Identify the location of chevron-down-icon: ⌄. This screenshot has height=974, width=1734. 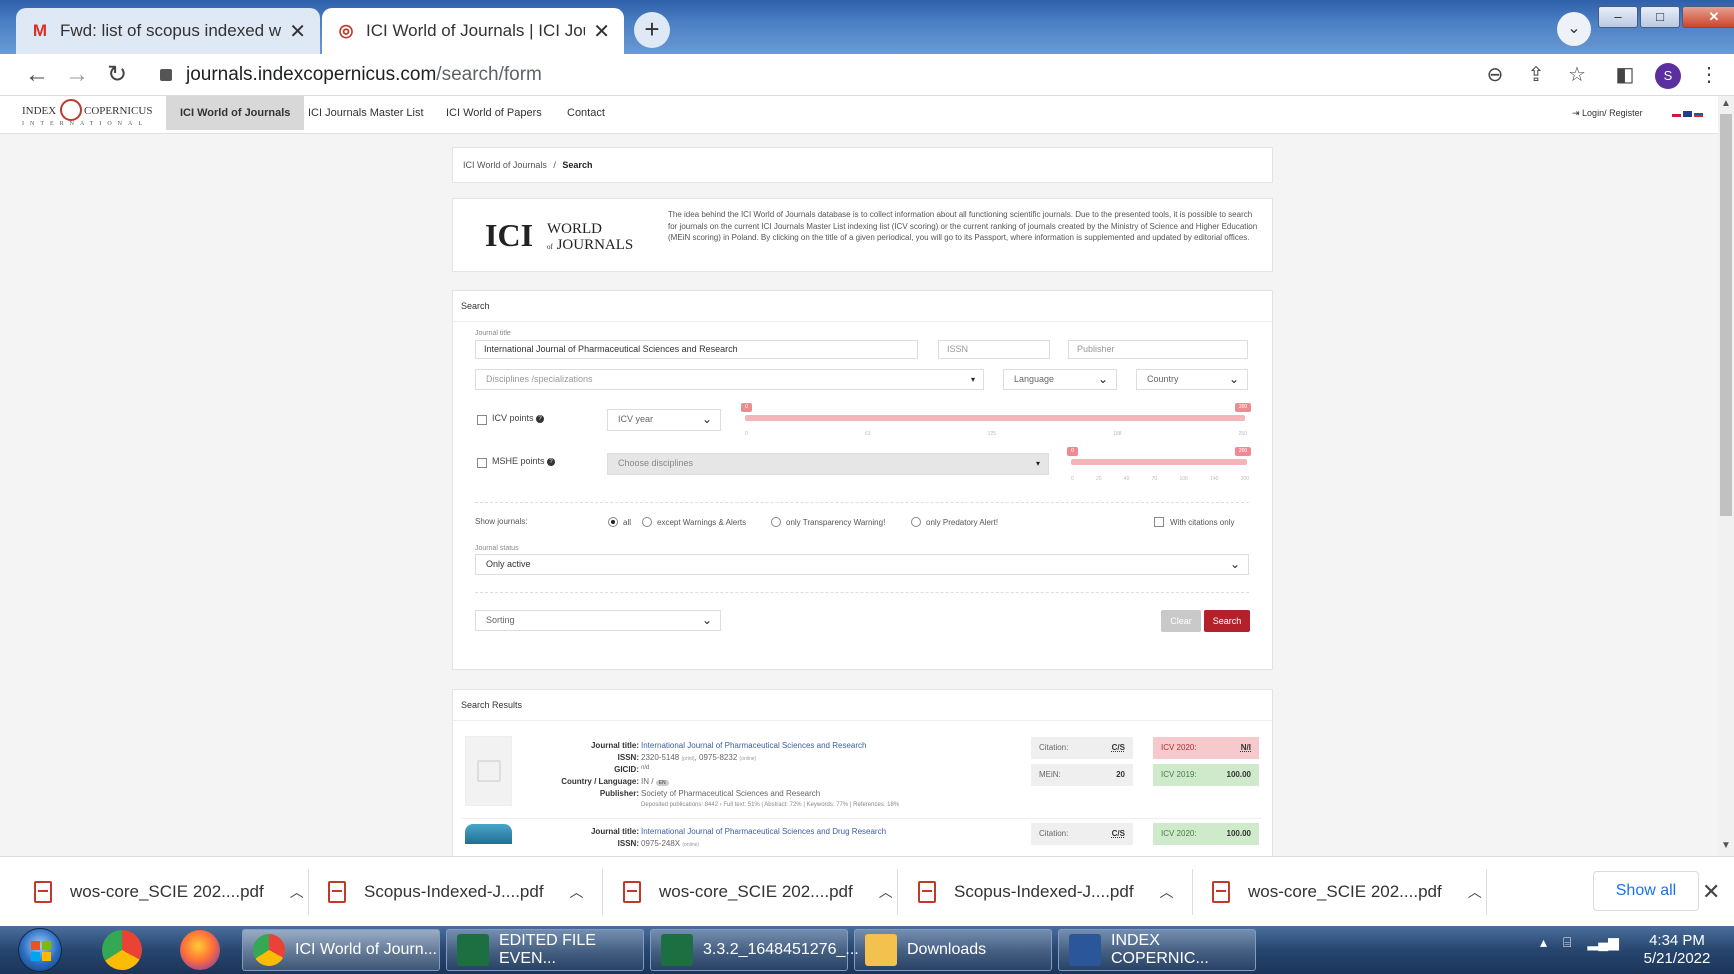
(706, 419).